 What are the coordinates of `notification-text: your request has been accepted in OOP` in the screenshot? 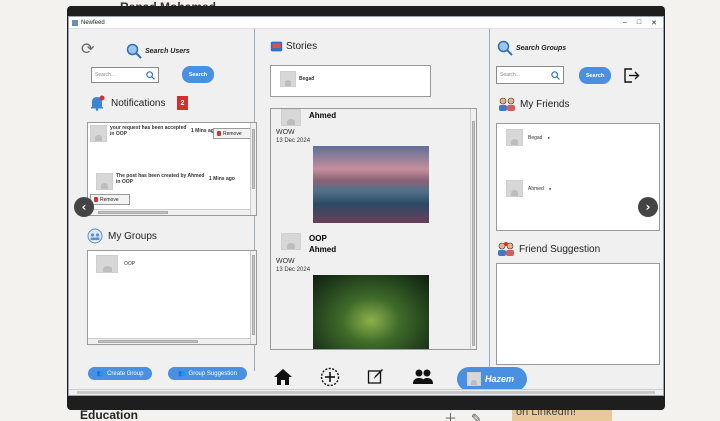 It's located at (148, 131).